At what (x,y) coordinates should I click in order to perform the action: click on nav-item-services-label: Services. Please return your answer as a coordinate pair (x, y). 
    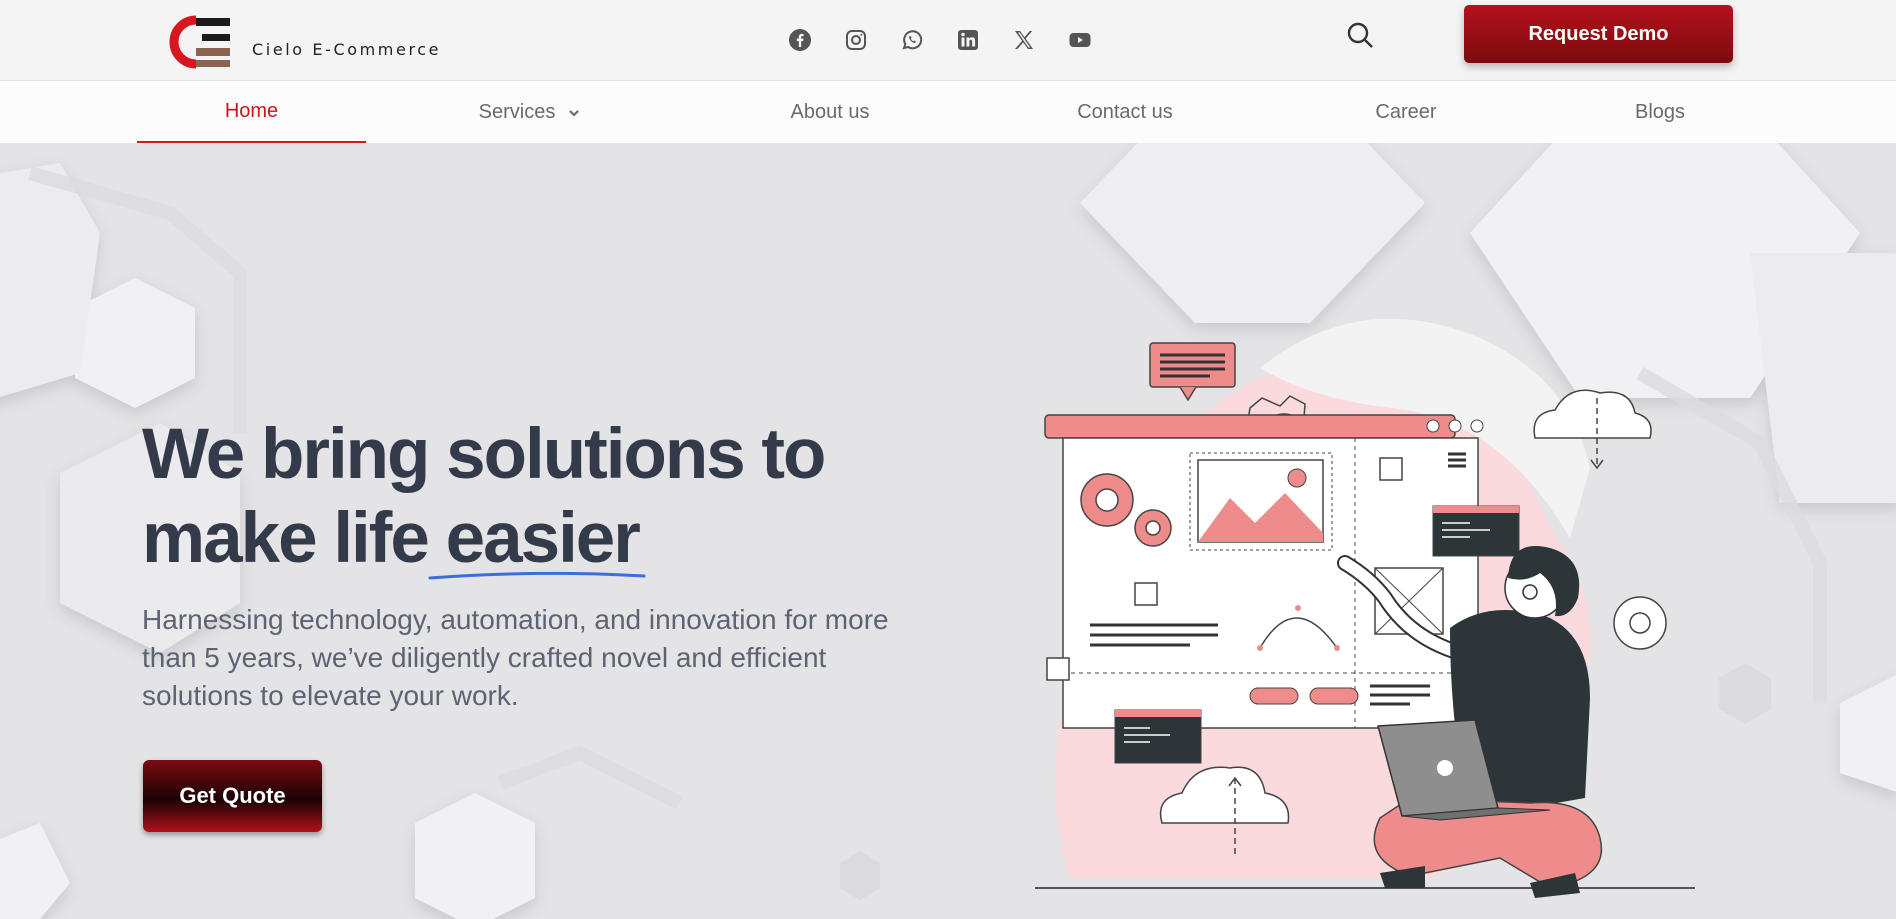
    Looking at the image, I should click on (517, 112).